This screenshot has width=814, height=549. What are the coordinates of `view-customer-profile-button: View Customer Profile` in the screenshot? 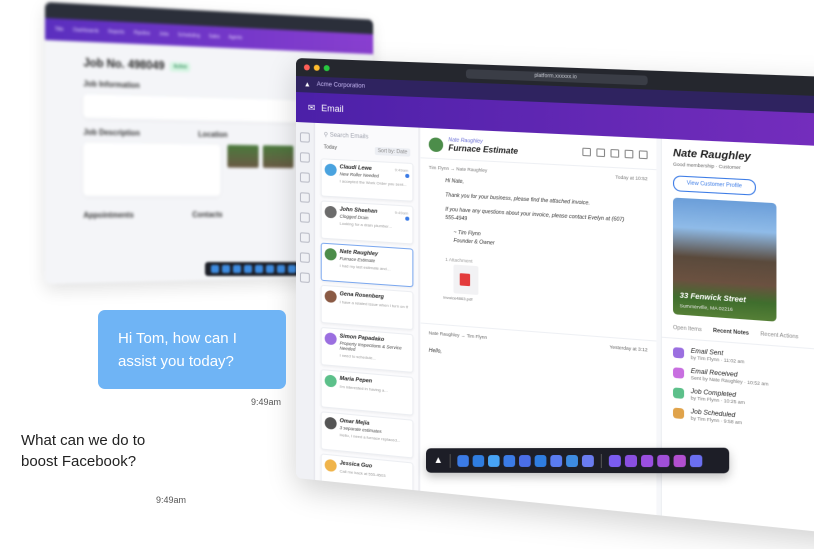 It's located at (714, 185).